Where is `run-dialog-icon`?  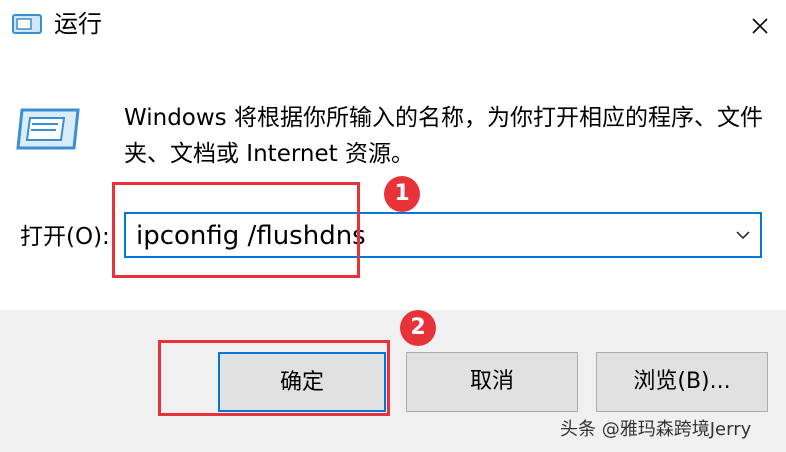 run-dialog-icon is located at coordinates (48, 129).